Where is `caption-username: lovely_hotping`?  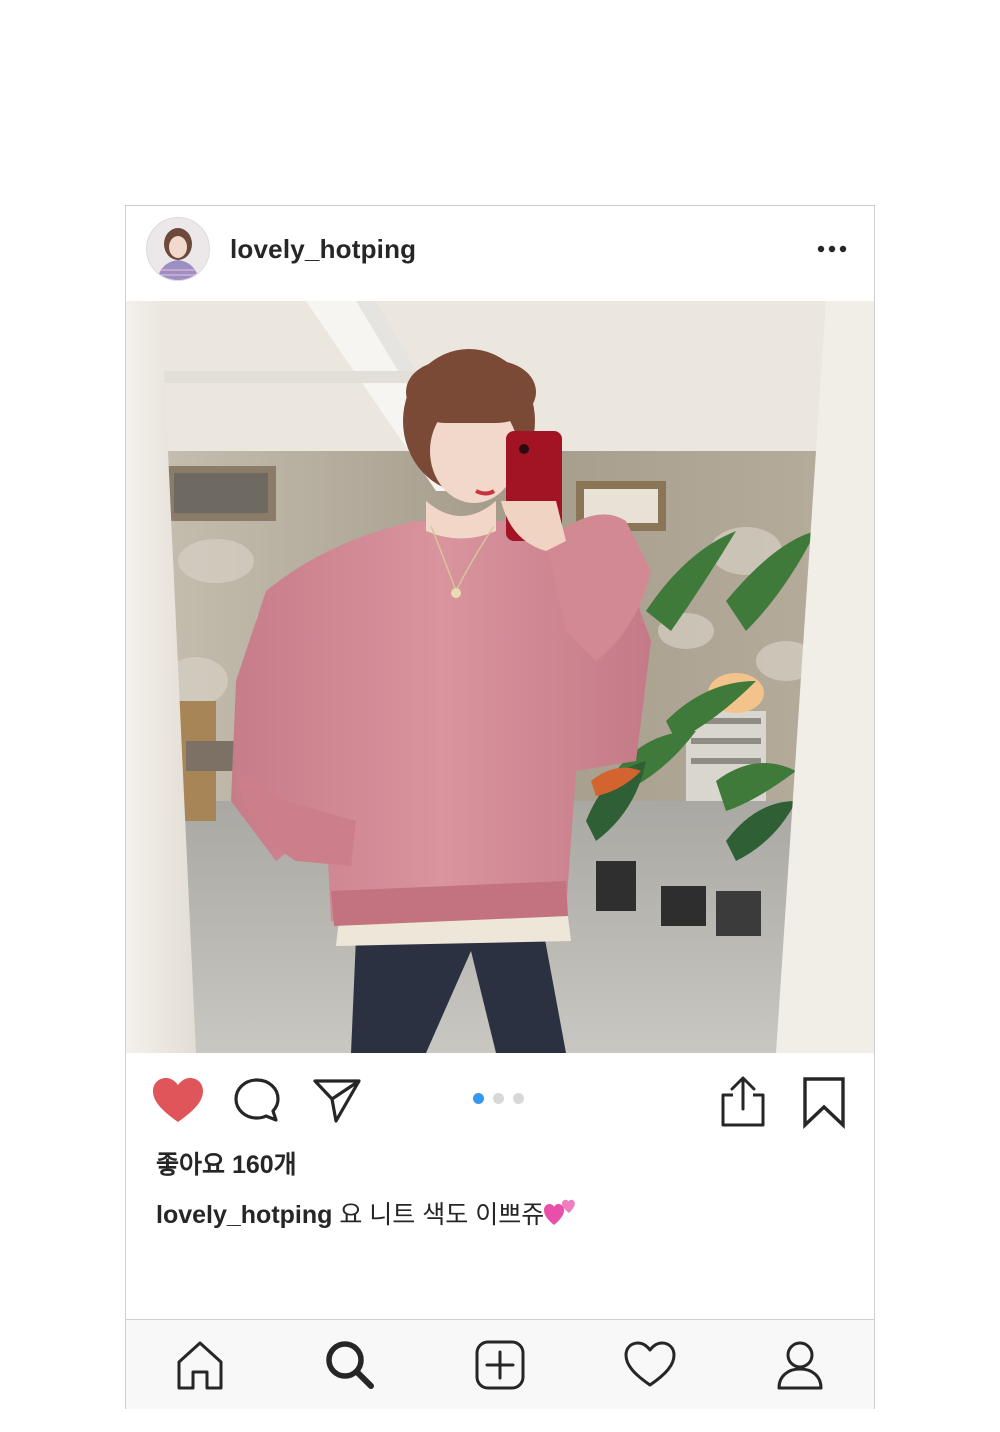 caption-username: lovely_hotping is located at coordinates (244, 1215).